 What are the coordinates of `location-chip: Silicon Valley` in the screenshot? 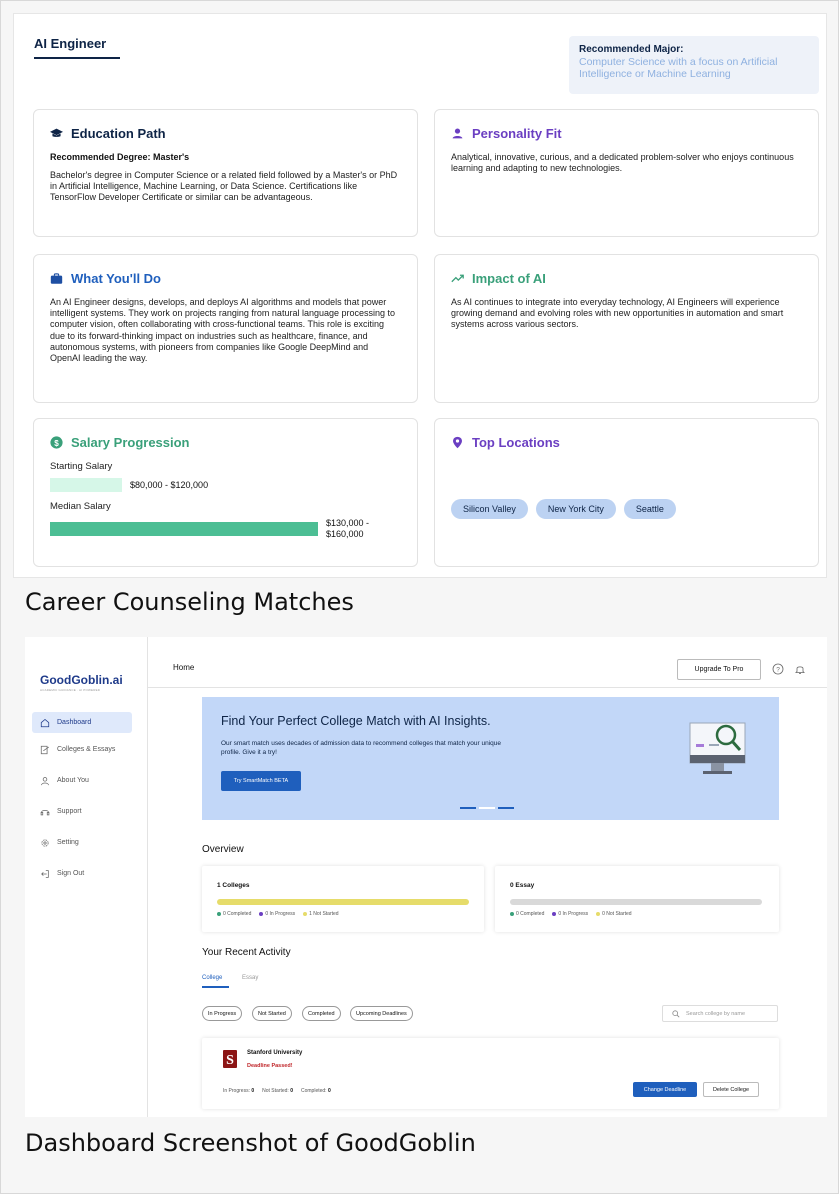 It's located at (489, 509).